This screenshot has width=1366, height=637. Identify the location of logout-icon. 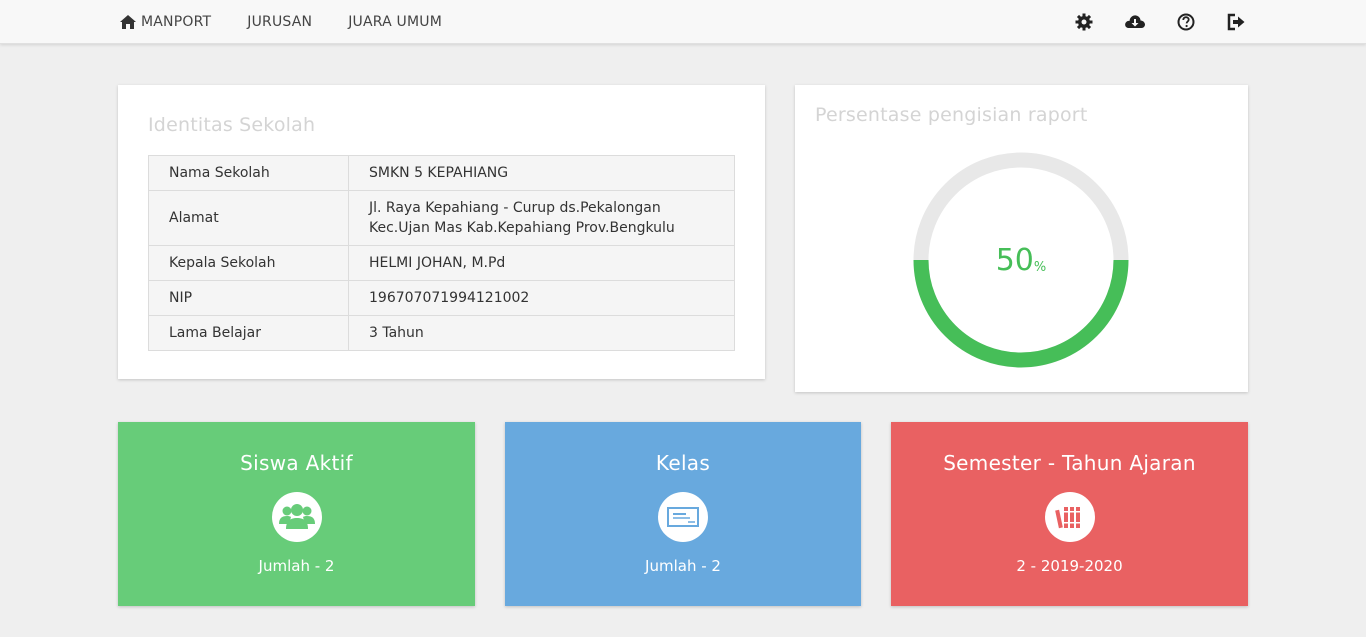
(1237, 22).